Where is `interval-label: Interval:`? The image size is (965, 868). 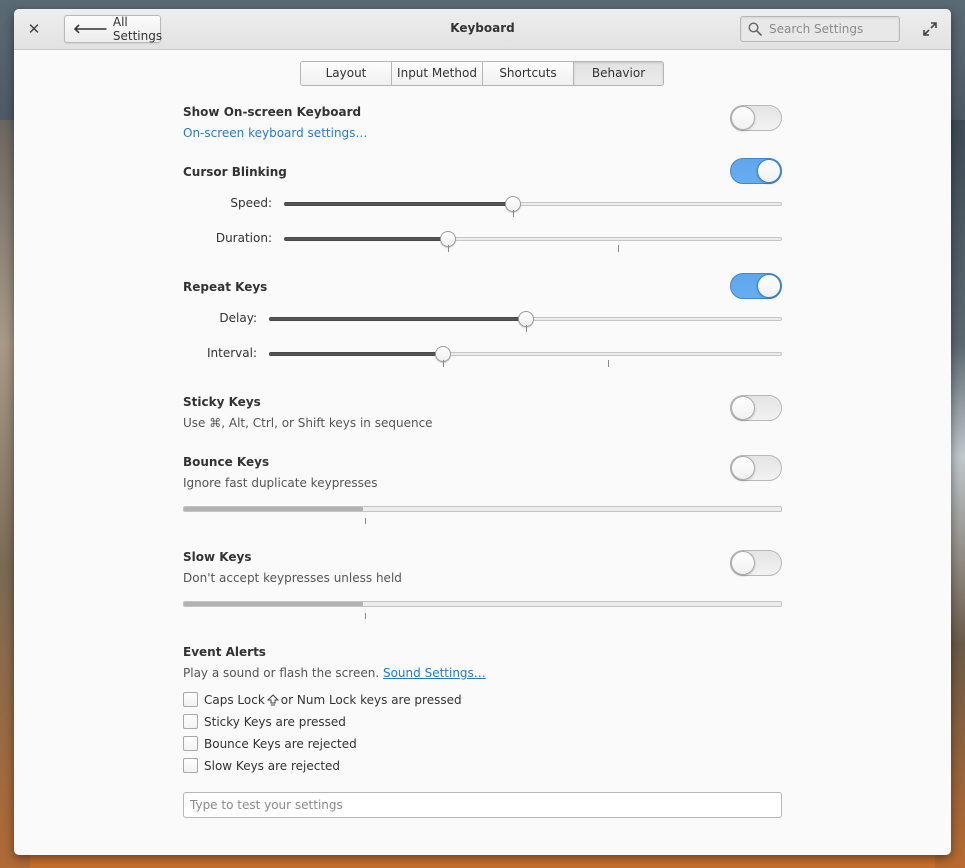
interval-label: Interval: is located at coordinates (232, 353).